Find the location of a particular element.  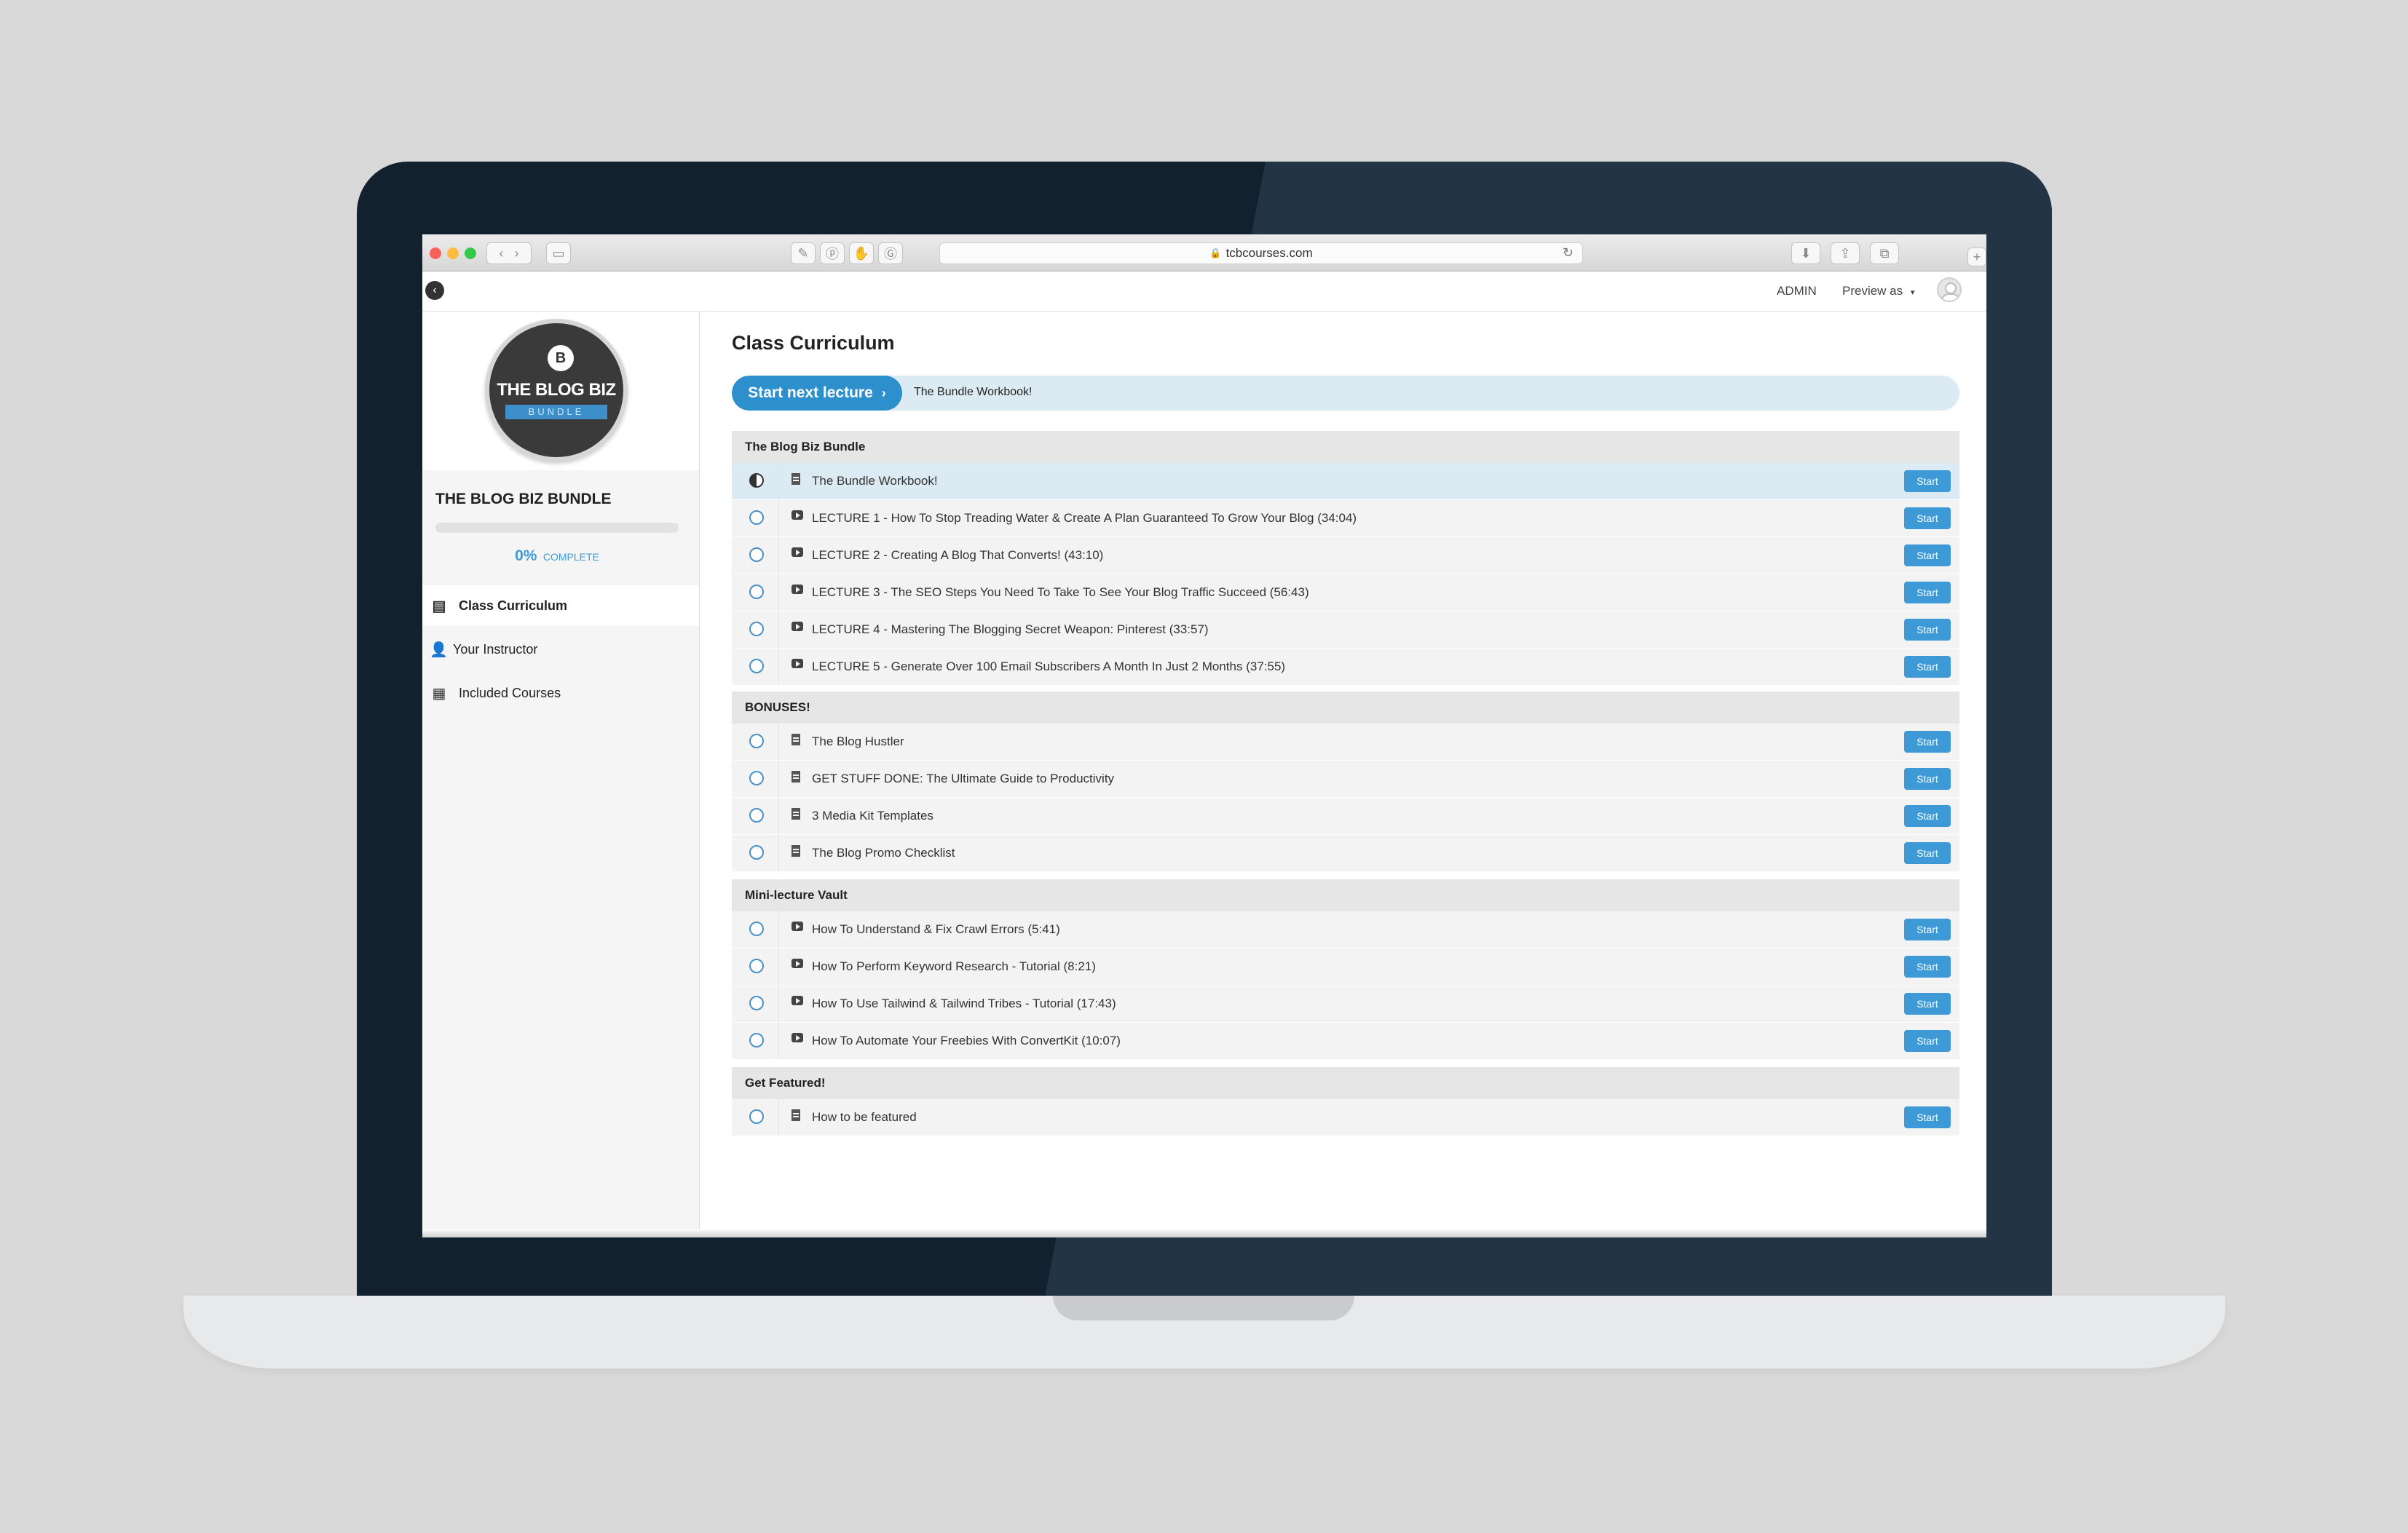

lecture-row: How to be featured Start is located at coordinates (1345, 1117).